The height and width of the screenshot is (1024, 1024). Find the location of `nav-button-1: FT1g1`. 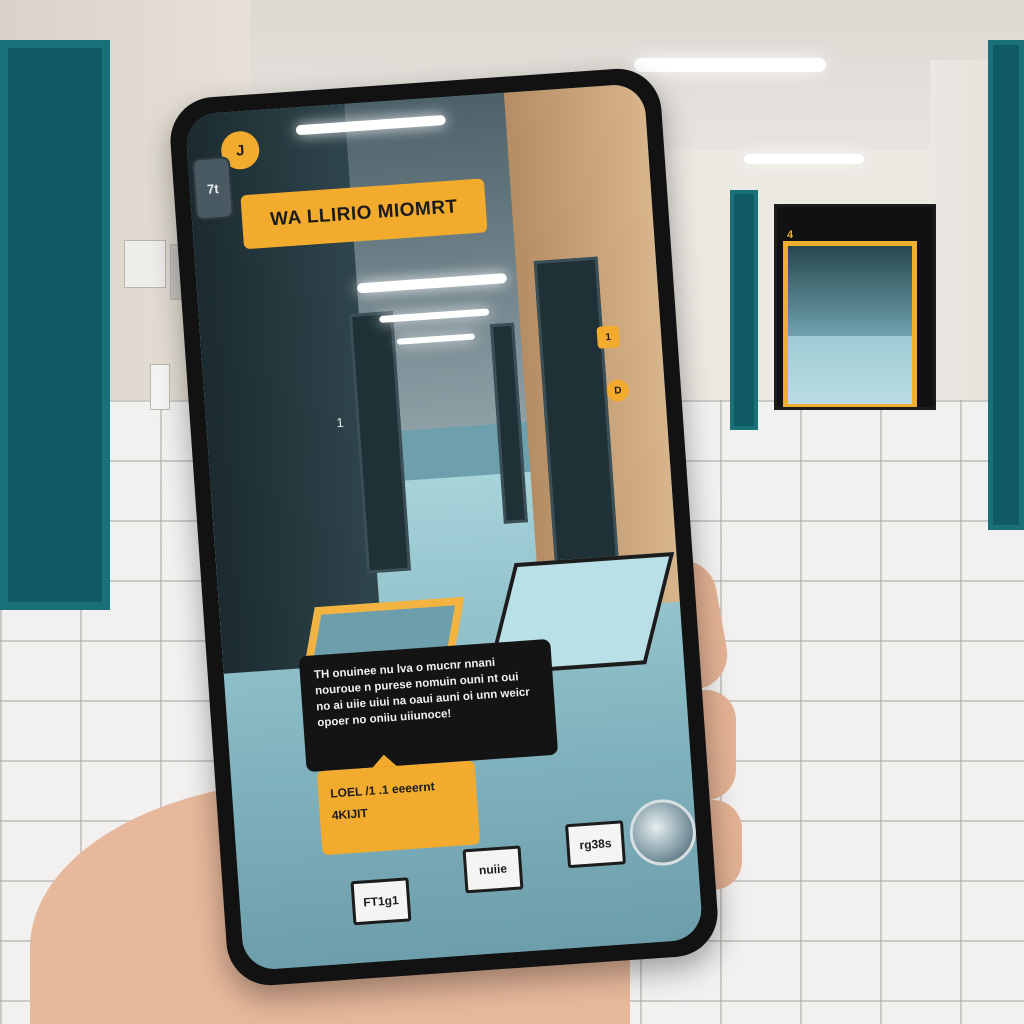

nav-button-1: FT1g1 is located at coordinates (381, 901).